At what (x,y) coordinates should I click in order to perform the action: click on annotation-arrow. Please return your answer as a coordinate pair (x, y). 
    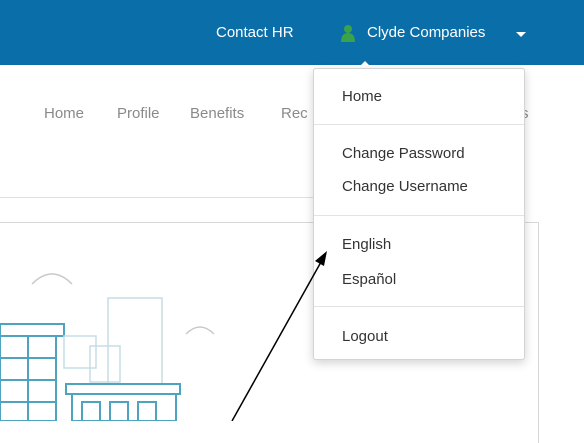
    Looking at the image, I should click on (279, 336).